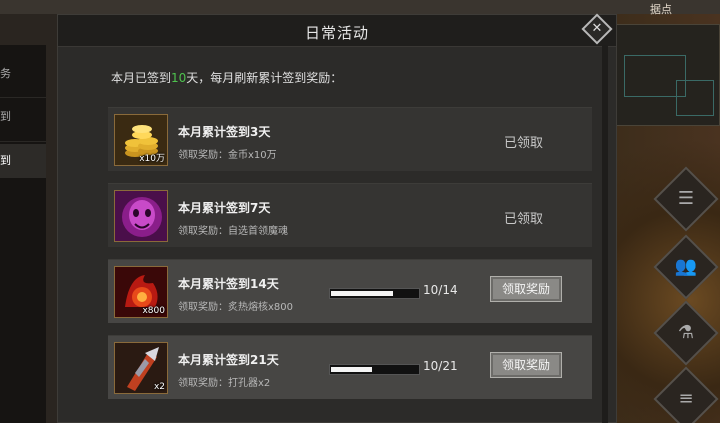 The height and width of the screenshot is (423, 720). Describe the element at coordinates (141, 78) in the screenshot. I see `summary-prefix: 本月已签到` at that location.